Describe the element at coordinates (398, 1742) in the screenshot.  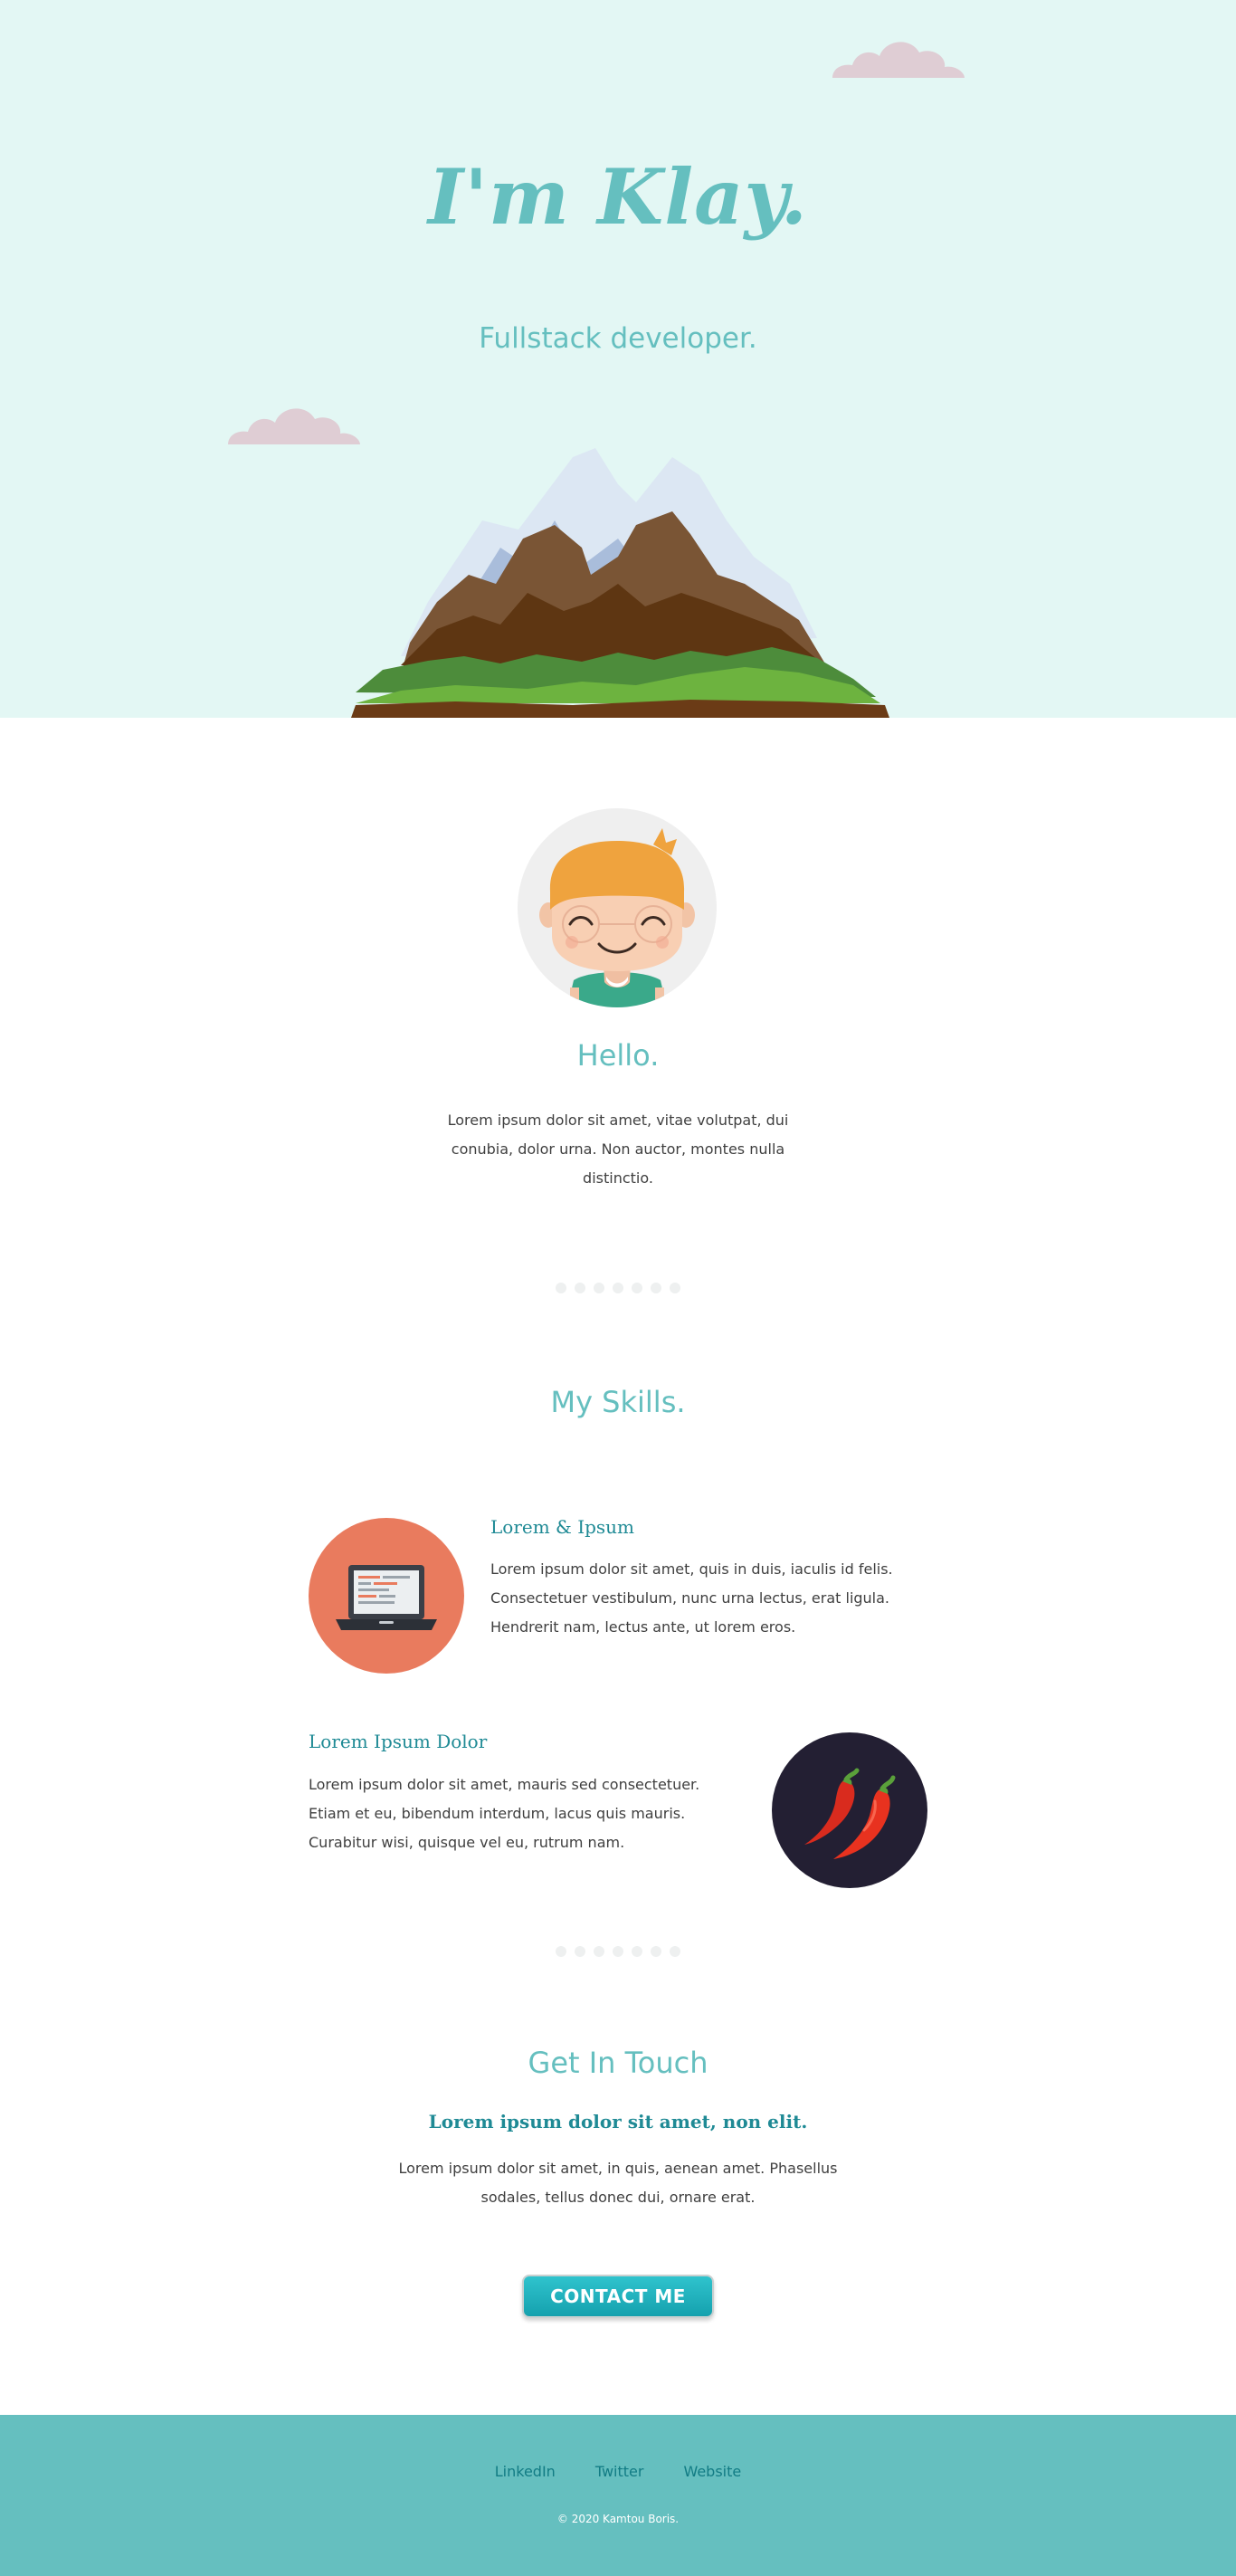
I see `skill-2-heading: Lorem Ipsum Dolor` at that location.